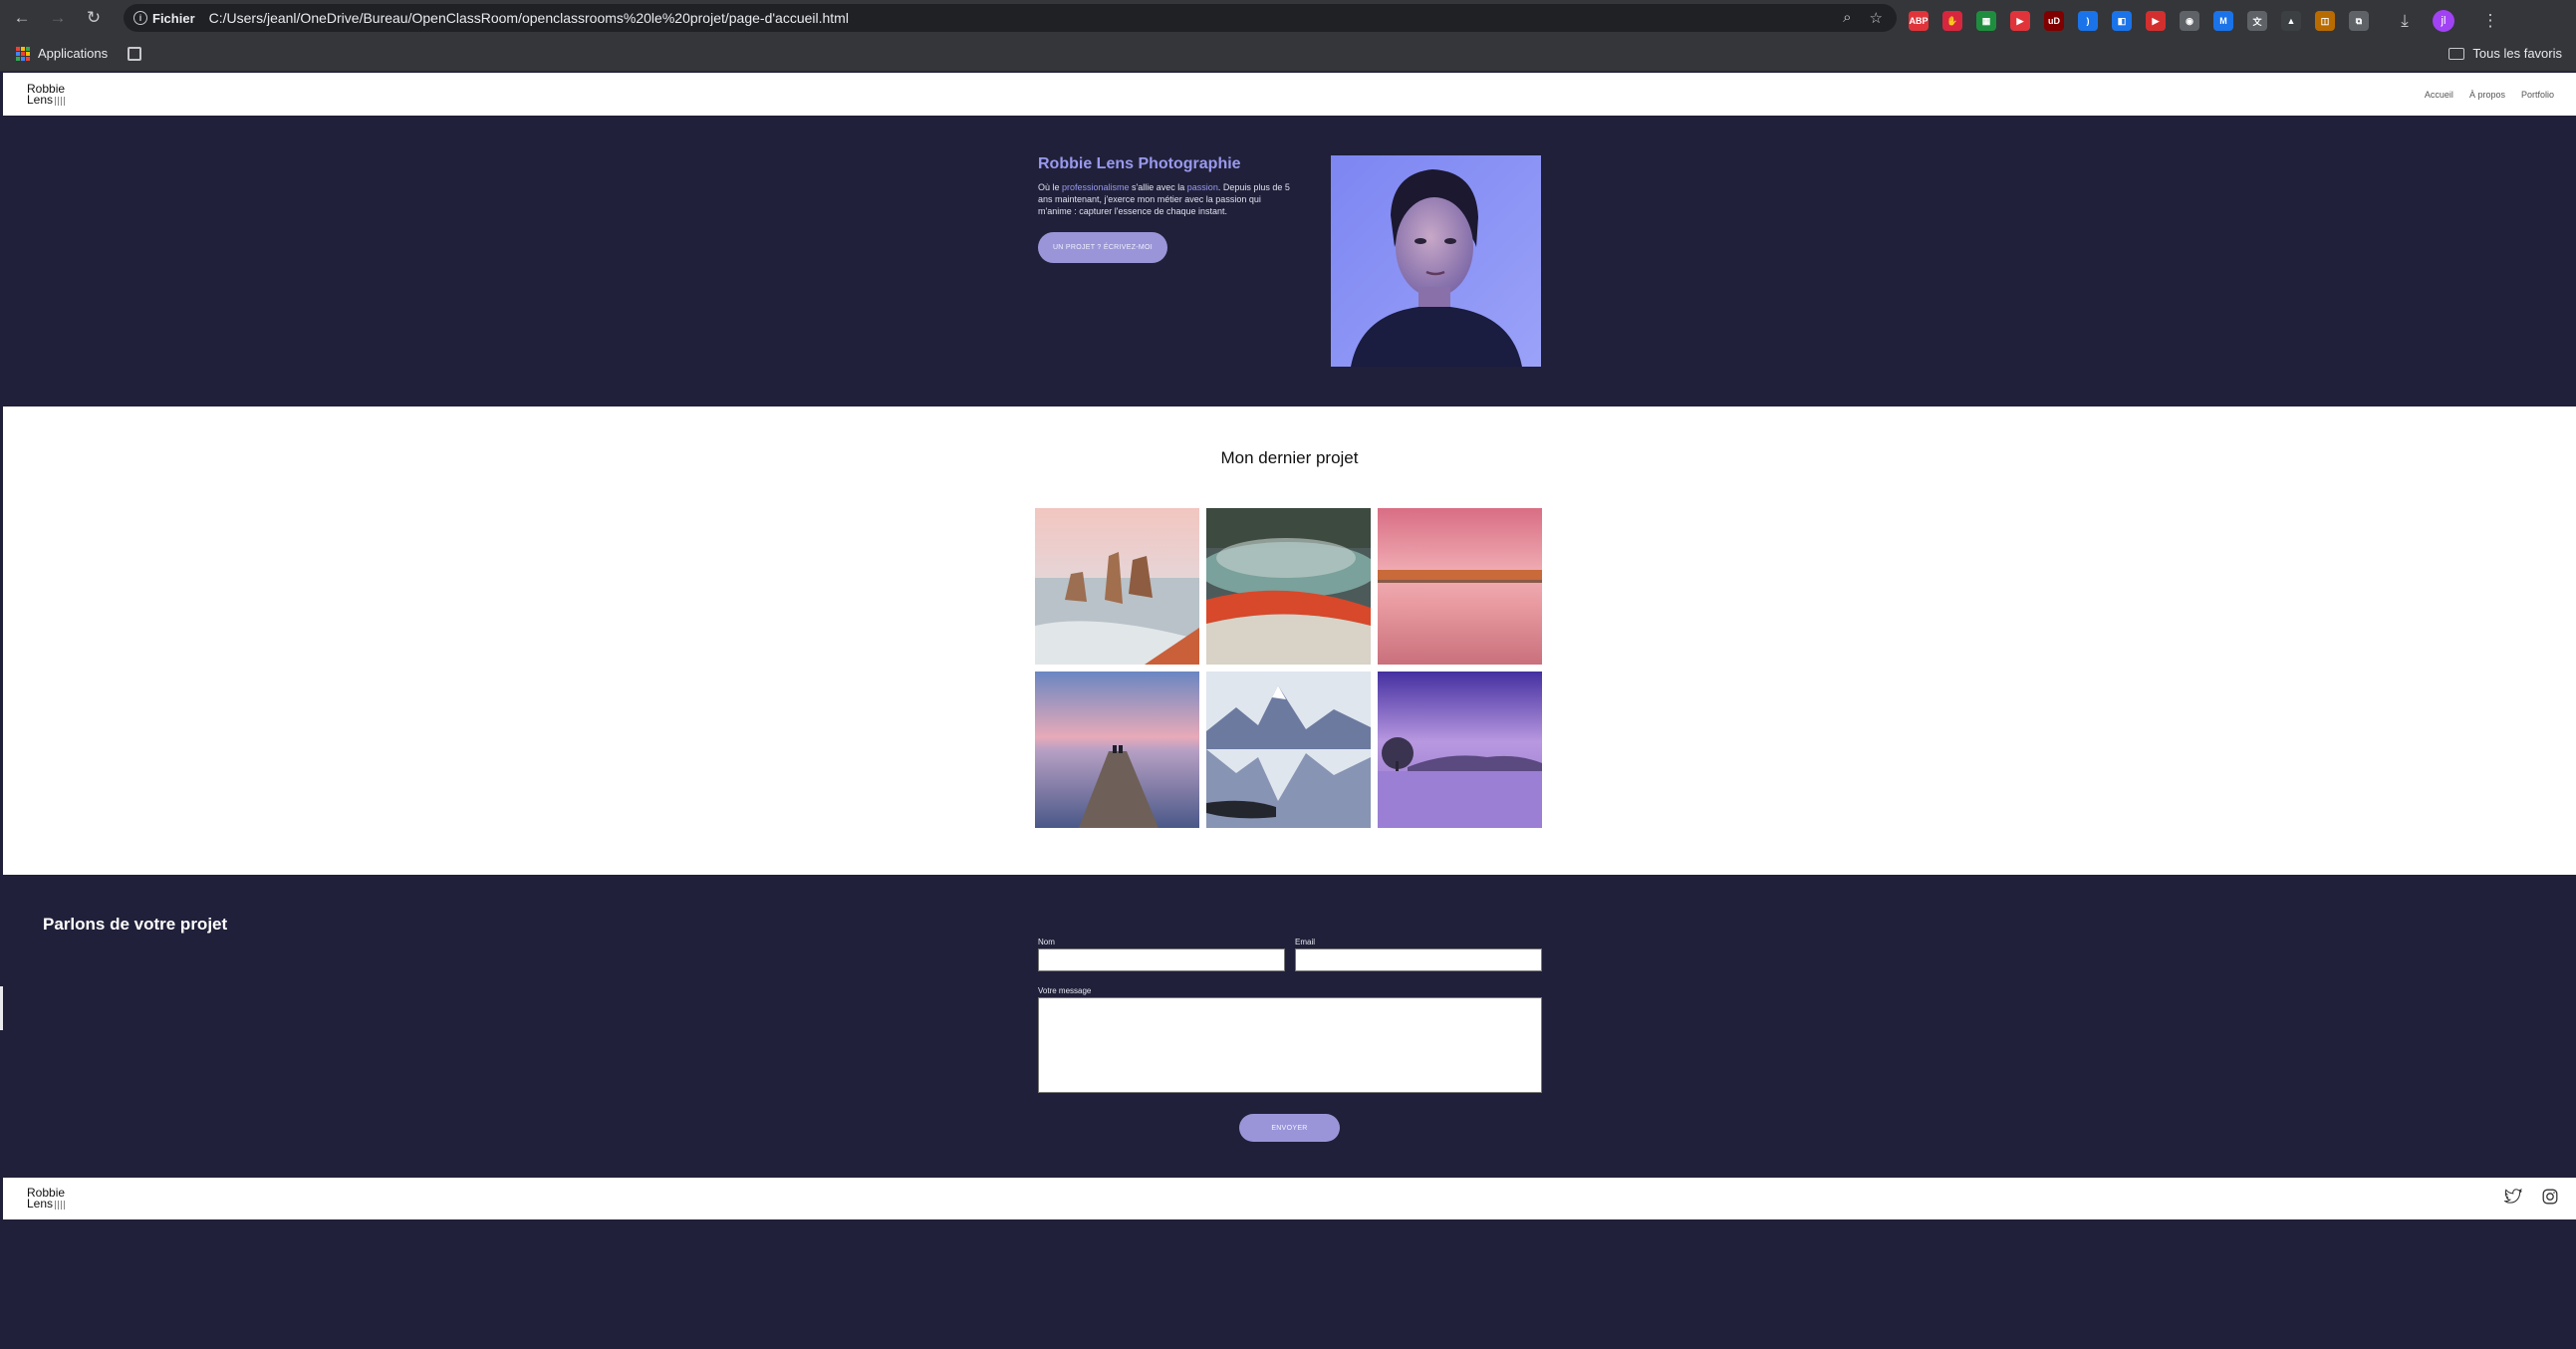  Describe the element at coordinates (2088, 21) in the screenshot. I see `extension-icon: )` at that location.